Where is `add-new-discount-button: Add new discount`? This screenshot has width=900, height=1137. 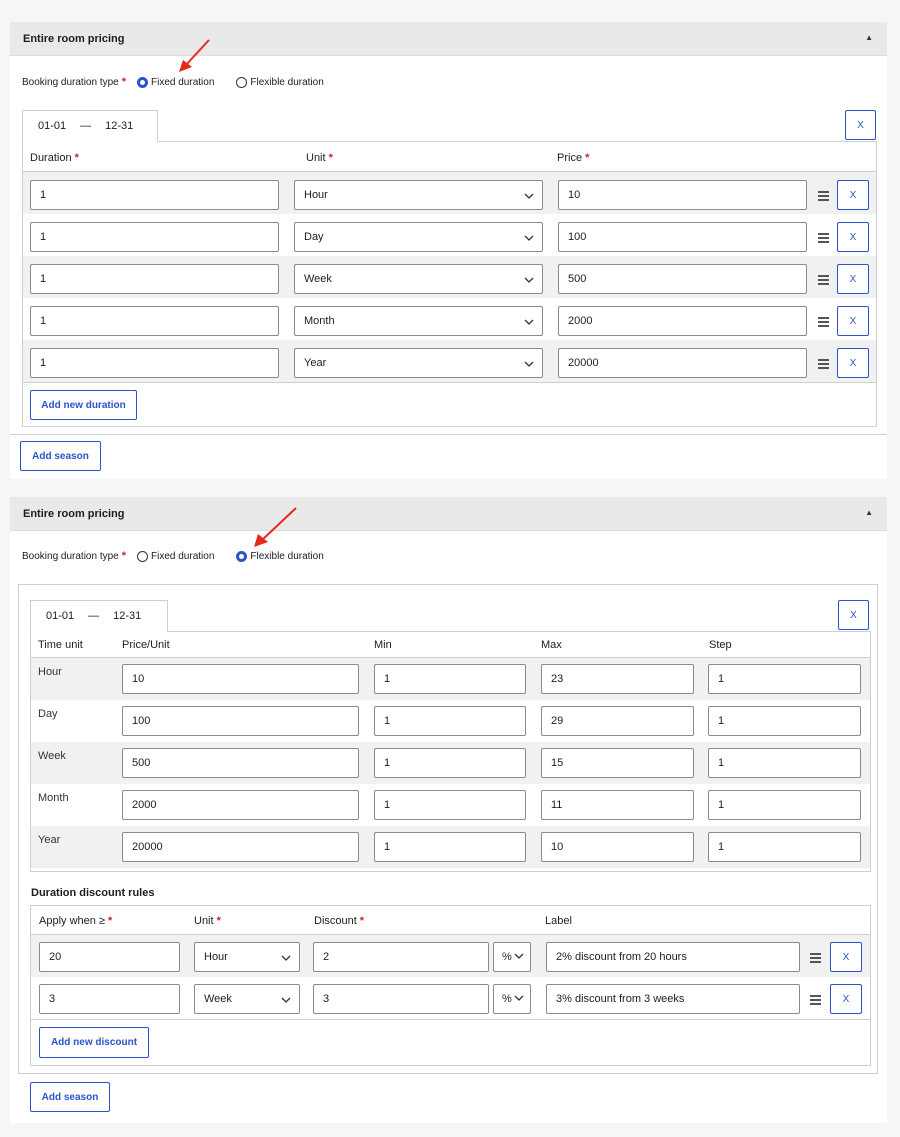
add-new-discount-button: Add new discount is located at coordinates (94, 1042).